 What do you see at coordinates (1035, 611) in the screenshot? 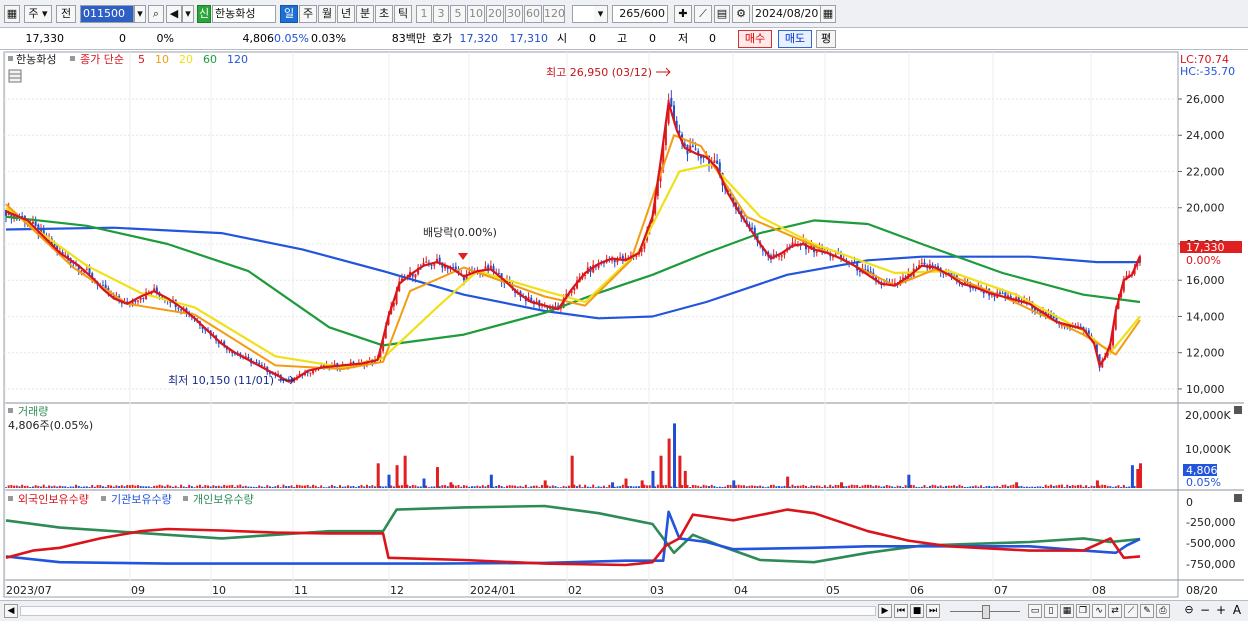
I see `layout-icon: ▭` at bounding box center [1035, 611].